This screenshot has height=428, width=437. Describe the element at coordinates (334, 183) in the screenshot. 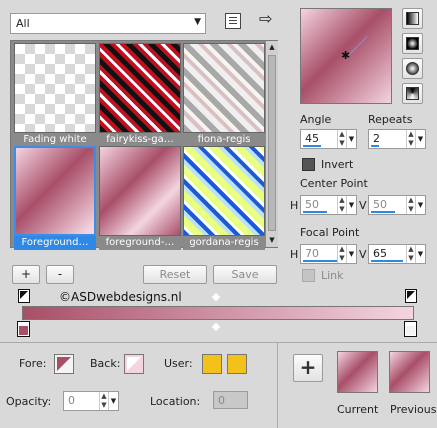

I see `center-point-label: Center Point` at that location.